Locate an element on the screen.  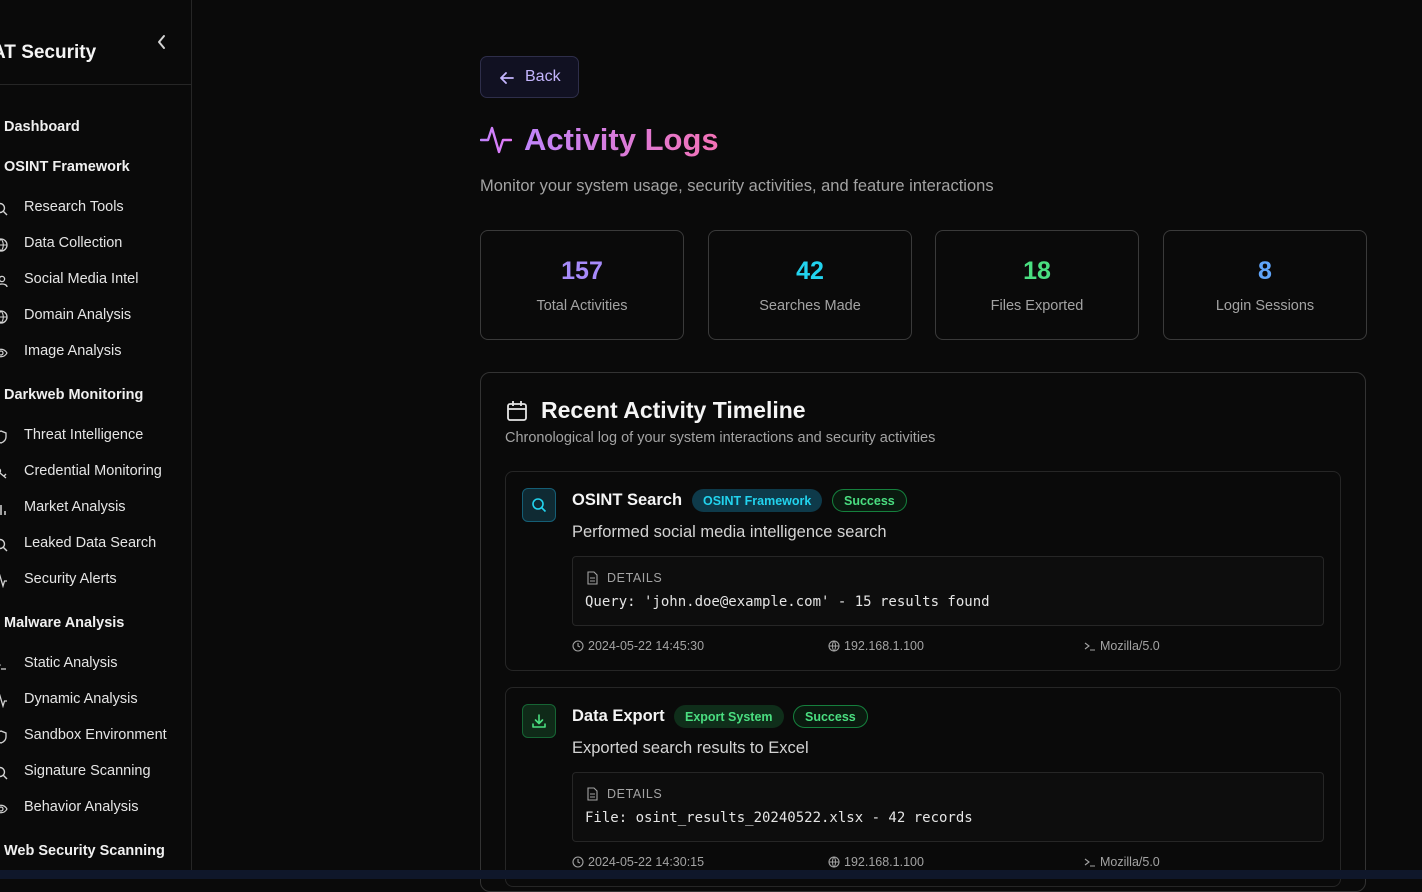
eye-icon is located at coordinates (4, 353).